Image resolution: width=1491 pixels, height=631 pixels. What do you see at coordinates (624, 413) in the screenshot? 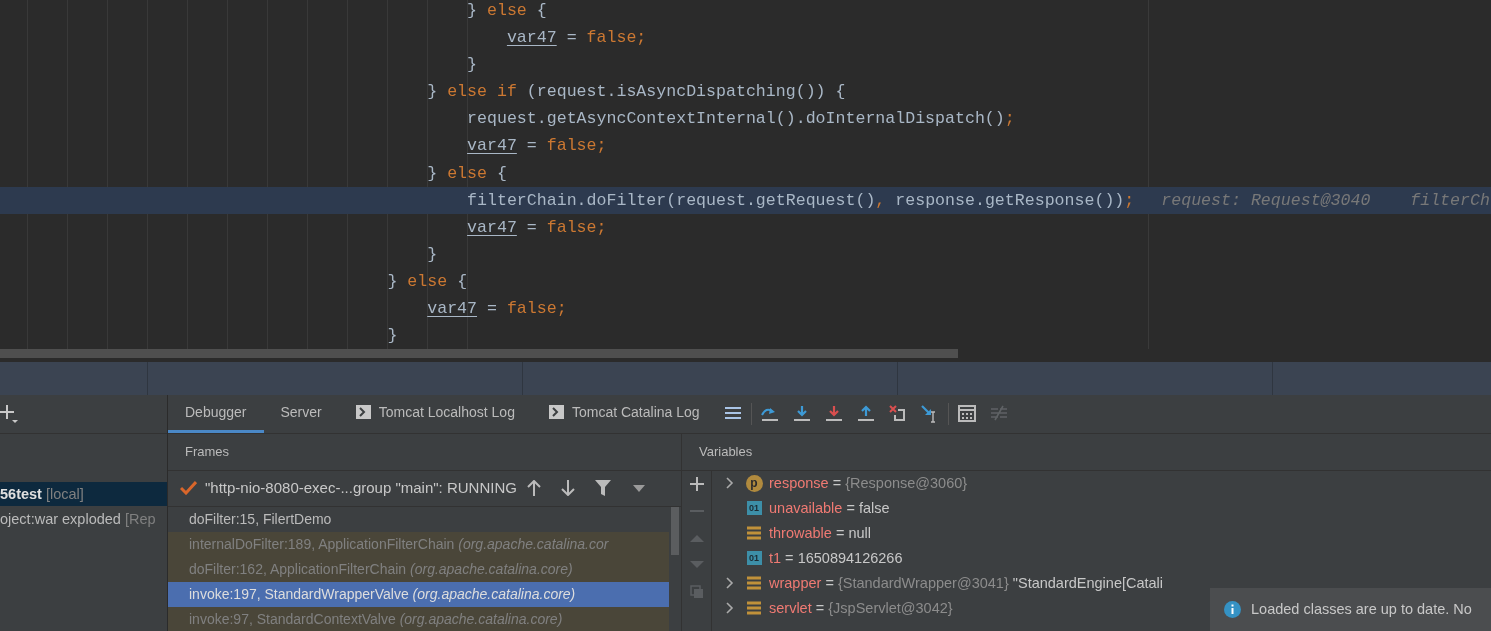
I see `tab: Tomcat Catalina Log` at bounding box center [624, 413].